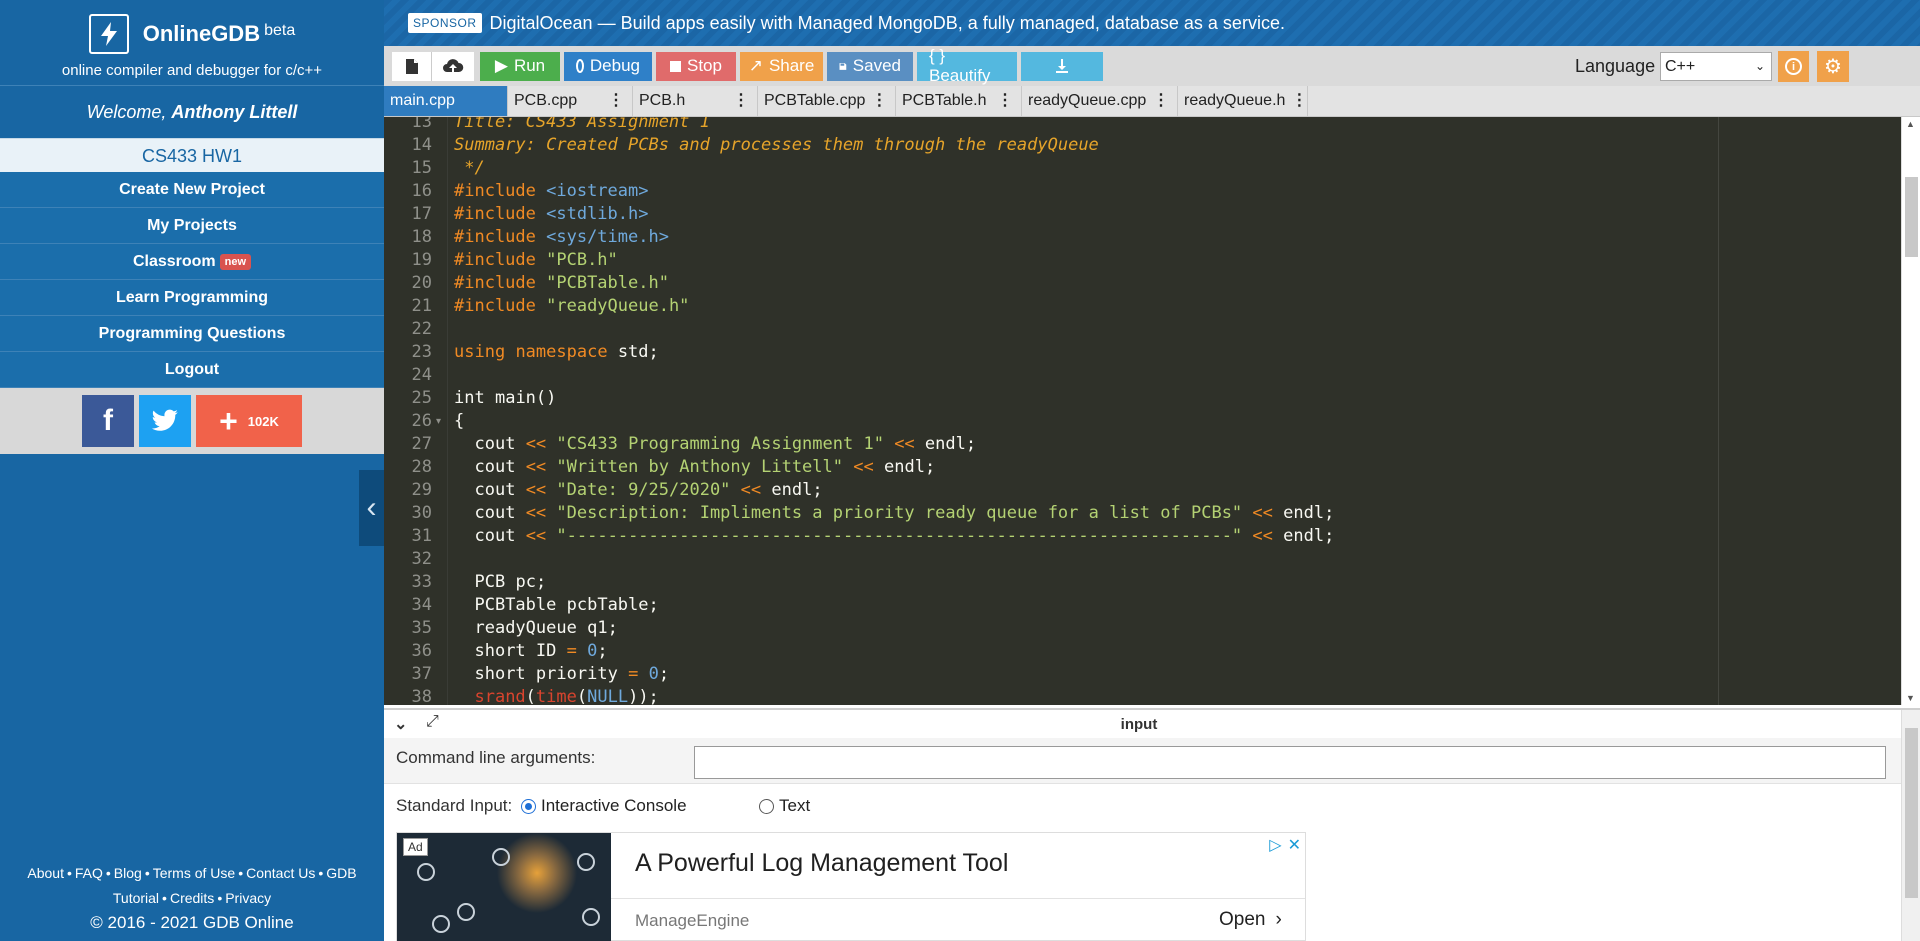 The image size is (1920, 941). Describe the element at coordinates (128, 873) in the screenshot. I see `footer-link-blog: Blog` at that location.